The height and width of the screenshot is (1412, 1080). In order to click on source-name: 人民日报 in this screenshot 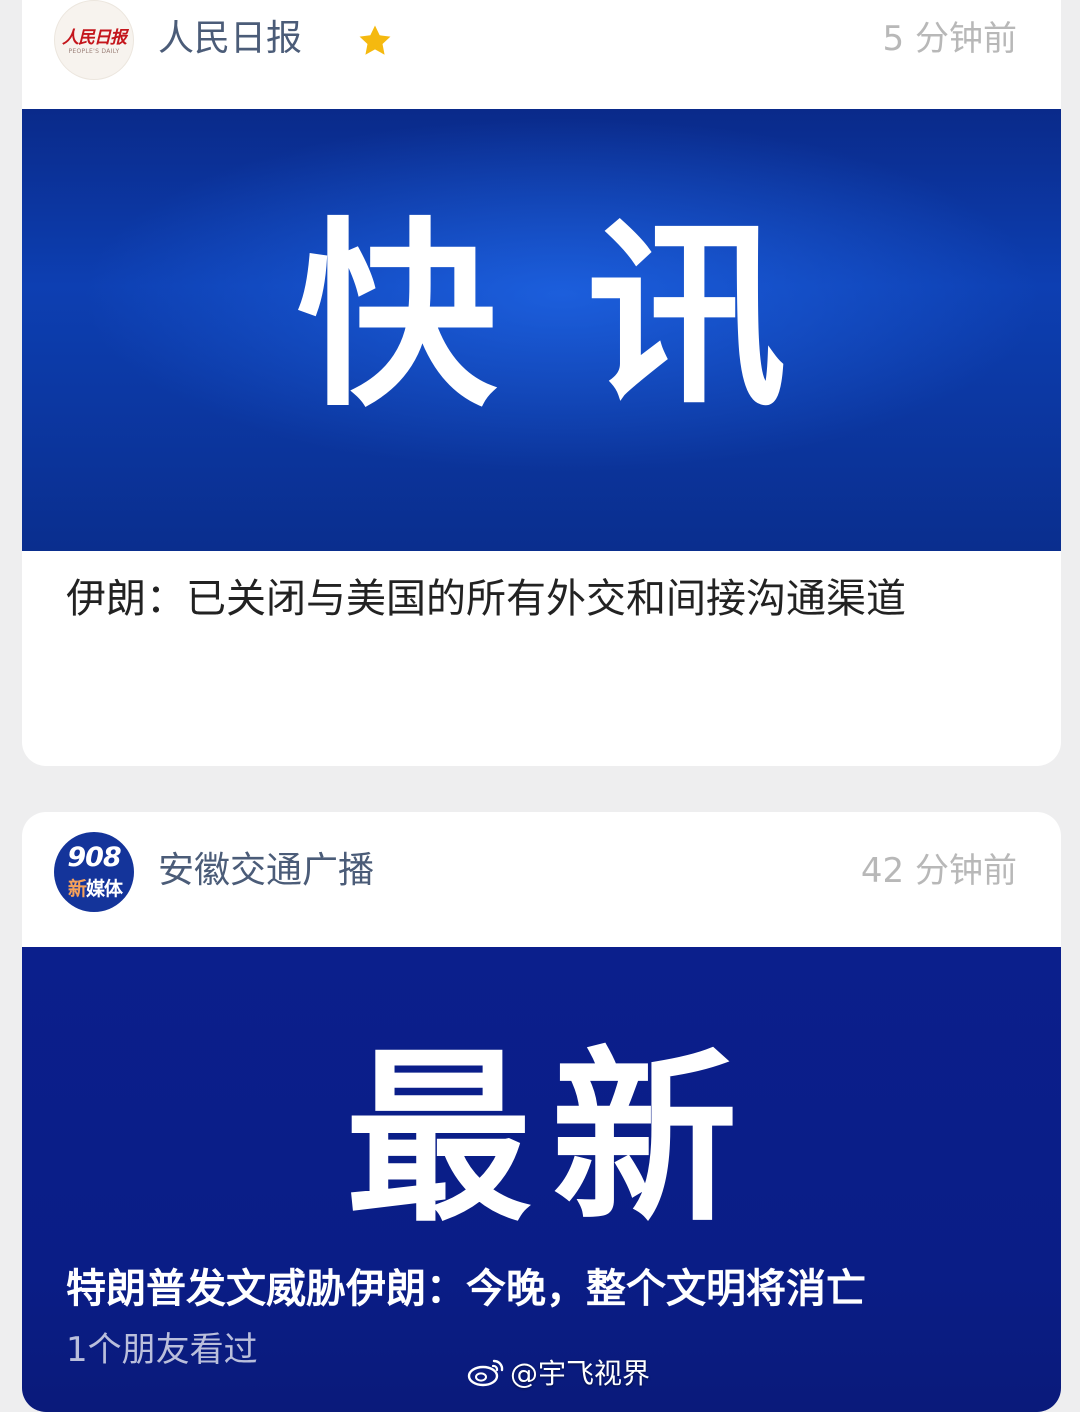, I will do `click(230, 39)`.